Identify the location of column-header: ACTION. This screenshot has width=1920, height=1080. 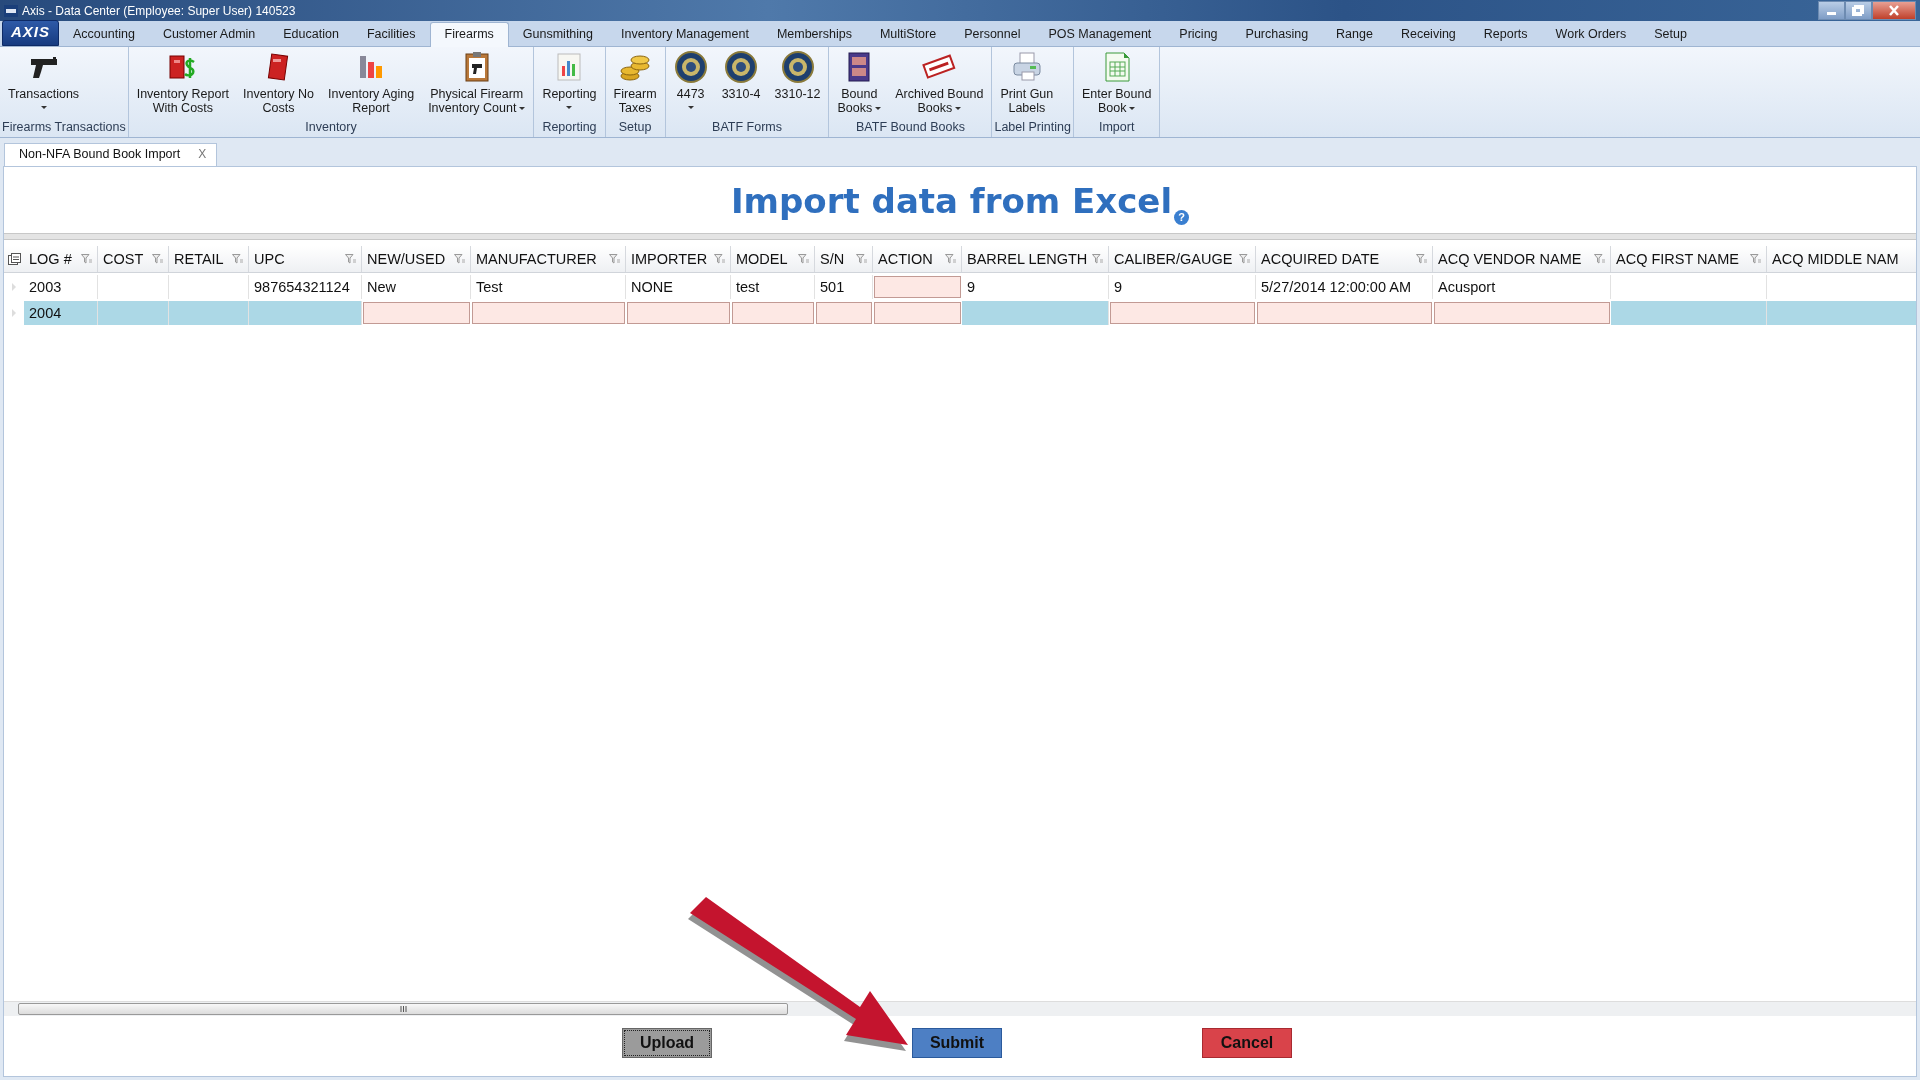
(917, 259).